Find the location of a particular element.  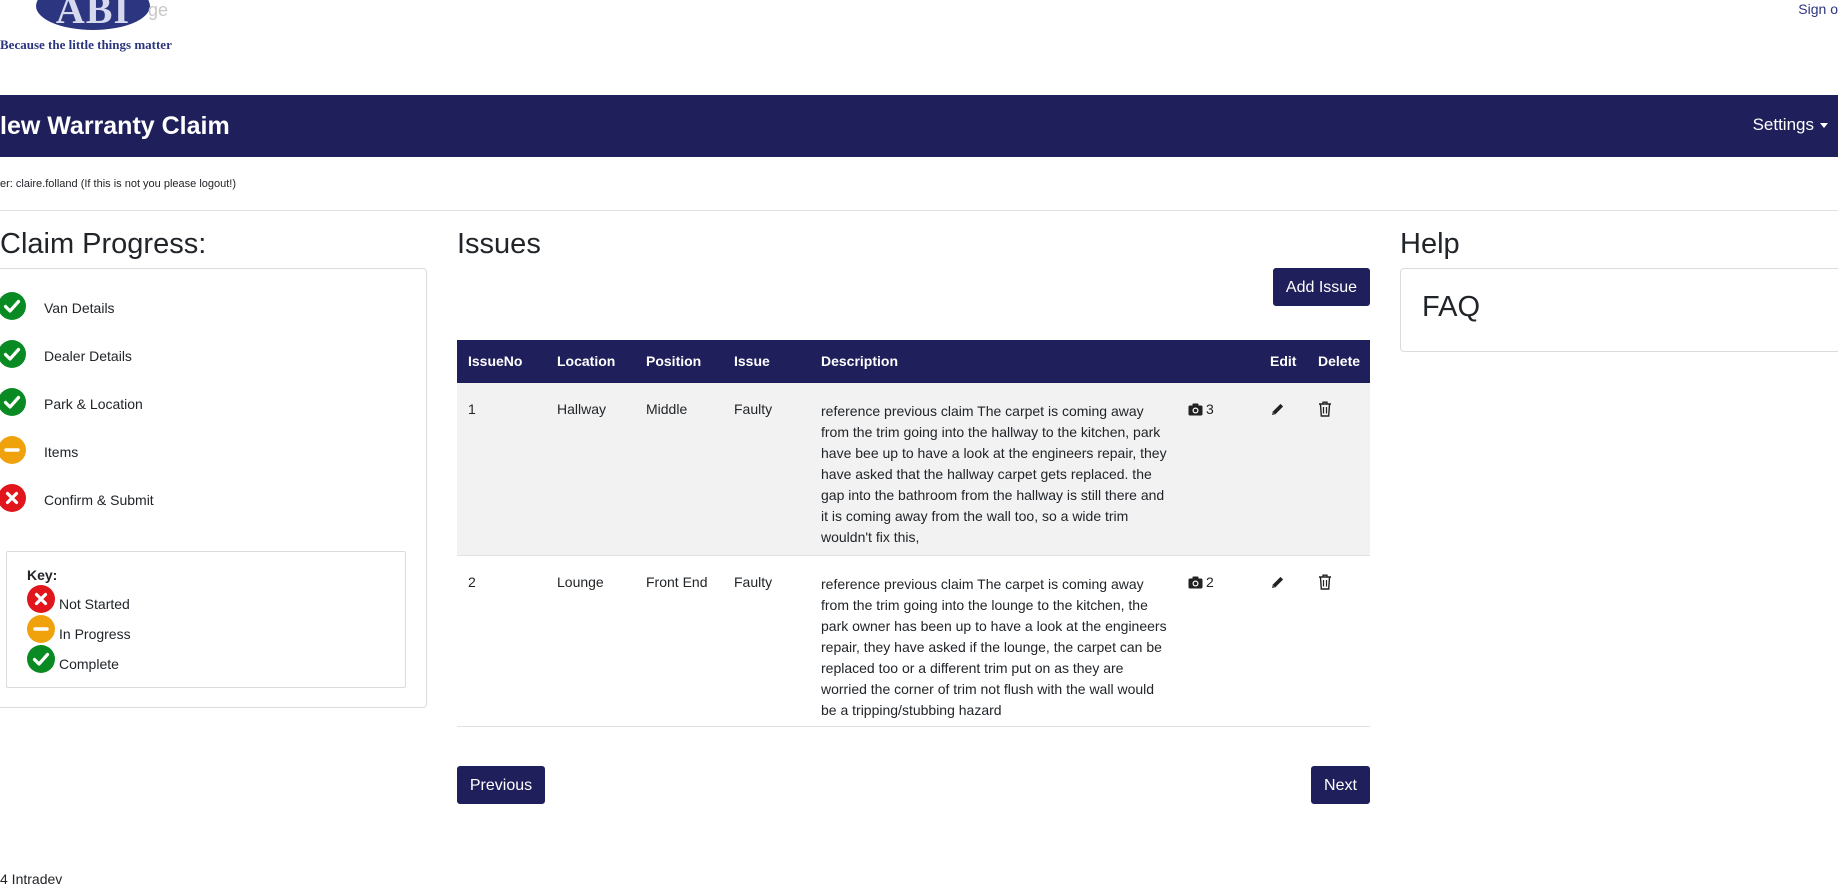

faq-card: FAQ is located at coordinates (1619, 310).